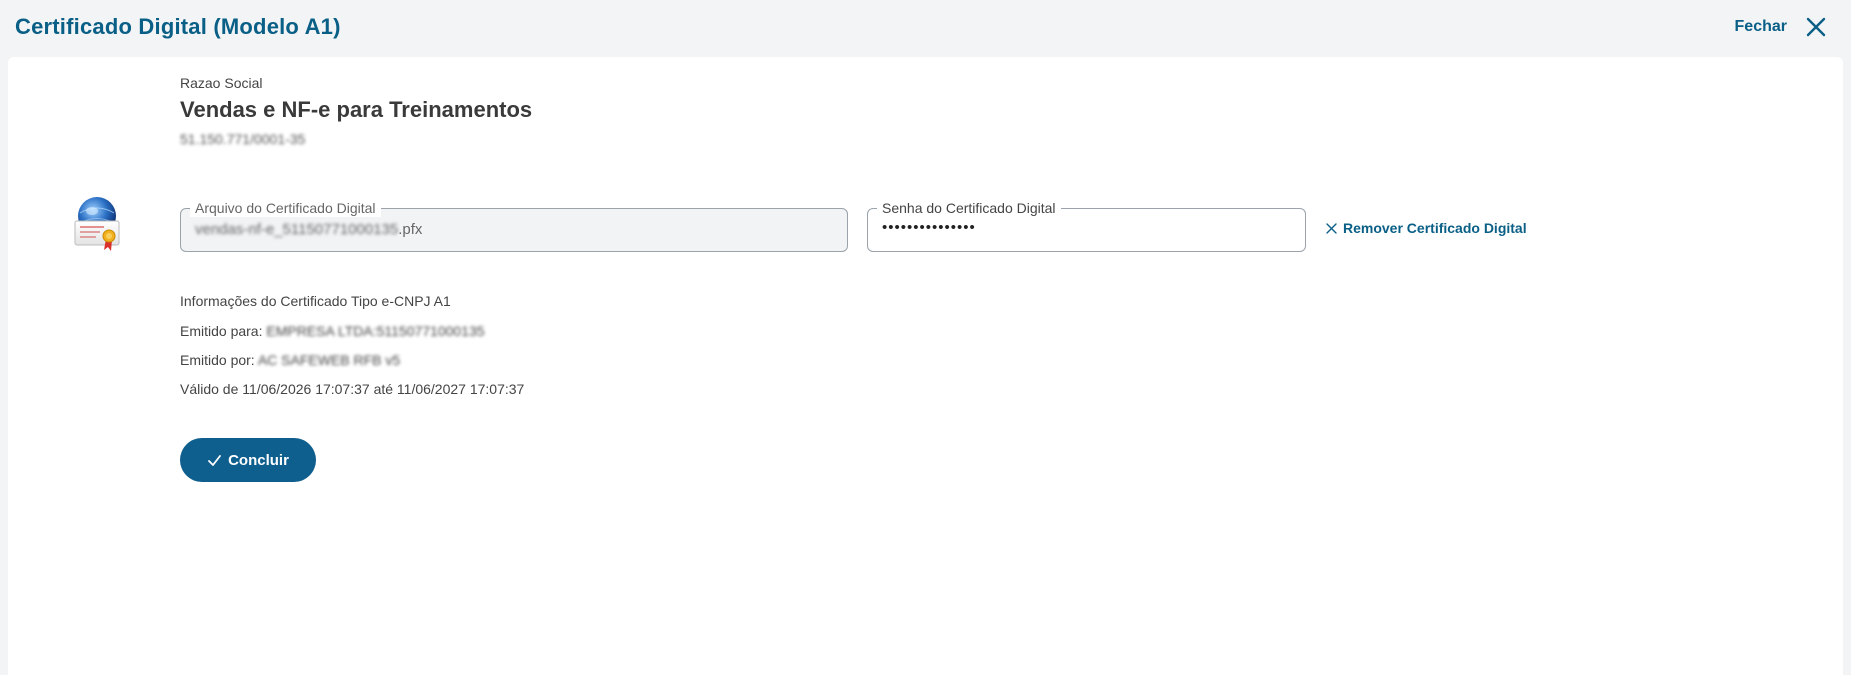  I want to click on concluir-label: Concluir, so click(258, 460).